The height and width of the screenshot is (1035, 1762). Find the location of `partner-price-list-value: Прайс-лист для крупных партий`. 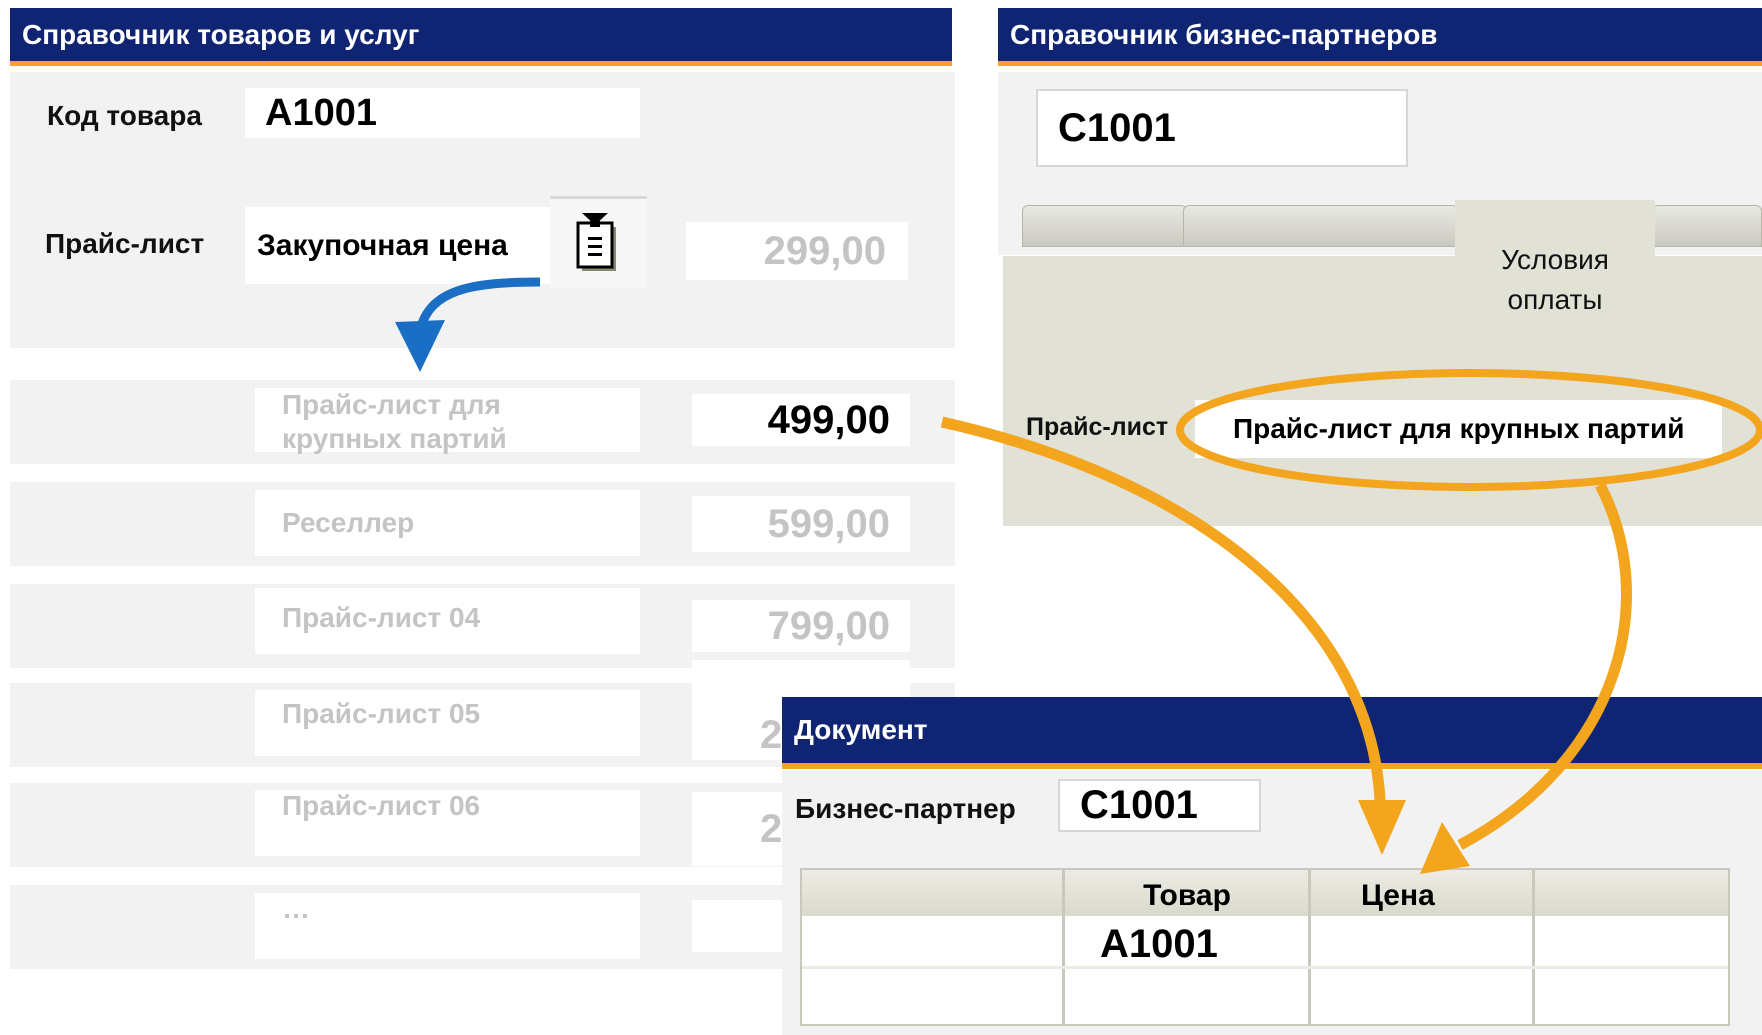

partner-price-list-value: Прайс-лист для крупных партий is located at coordinates (1459, 428).